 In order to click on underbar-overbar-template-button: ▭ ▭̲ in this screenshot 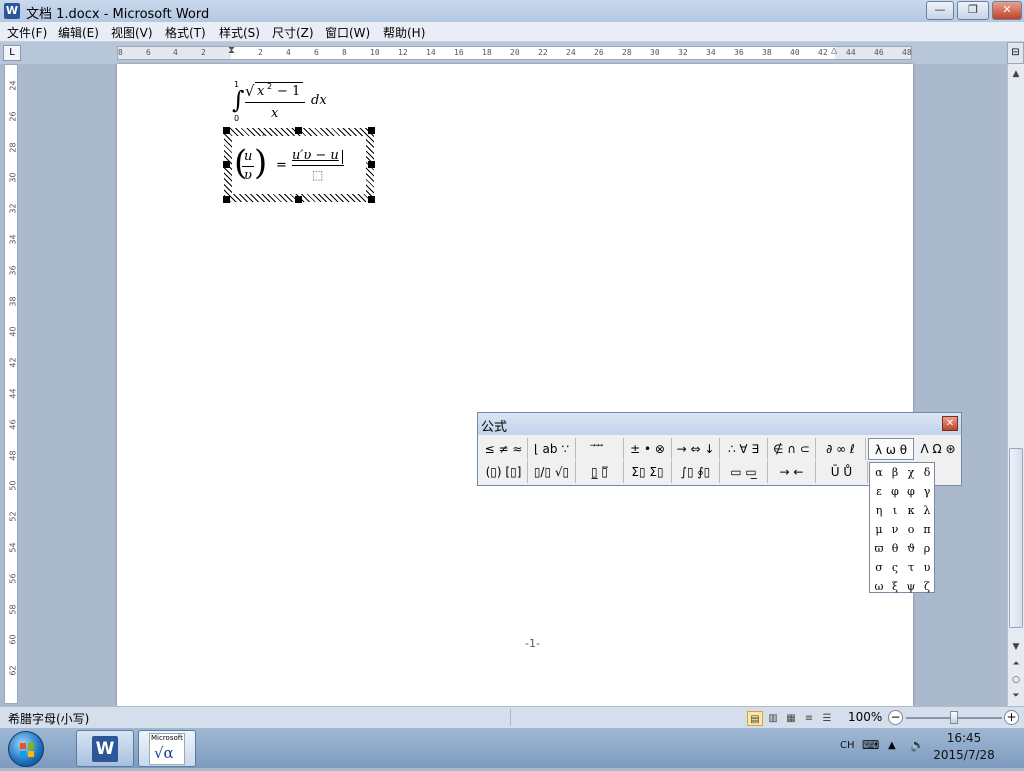, I will do `click(744, 472)`.